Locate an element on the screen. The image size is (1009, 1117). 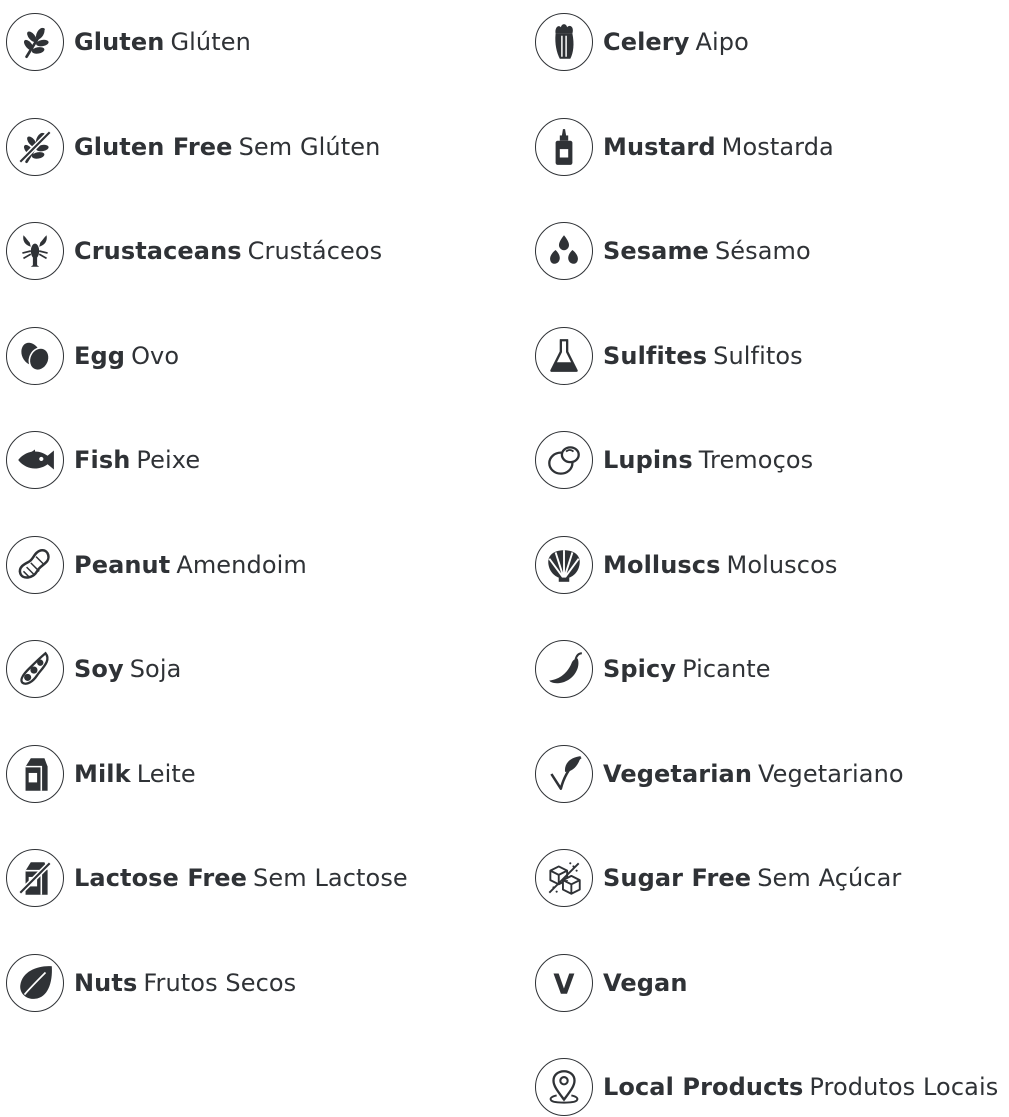
legend-item: Local Products Produtos Locais is located at coordinates (766, 1087).